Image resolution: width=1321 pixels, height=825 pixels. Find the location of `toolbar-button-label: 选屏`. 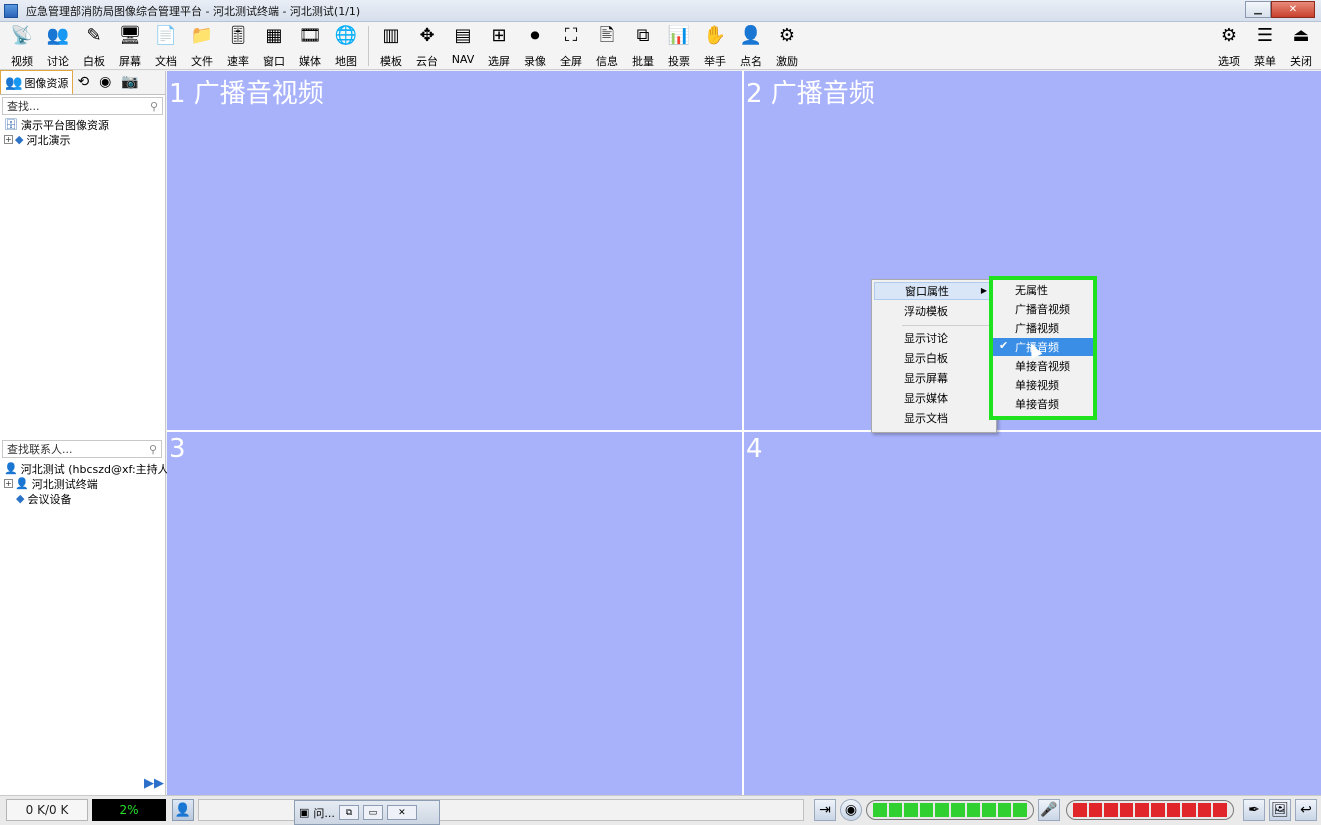

toolbar-button-label: 选屏 is located at coordinates (499, 61).